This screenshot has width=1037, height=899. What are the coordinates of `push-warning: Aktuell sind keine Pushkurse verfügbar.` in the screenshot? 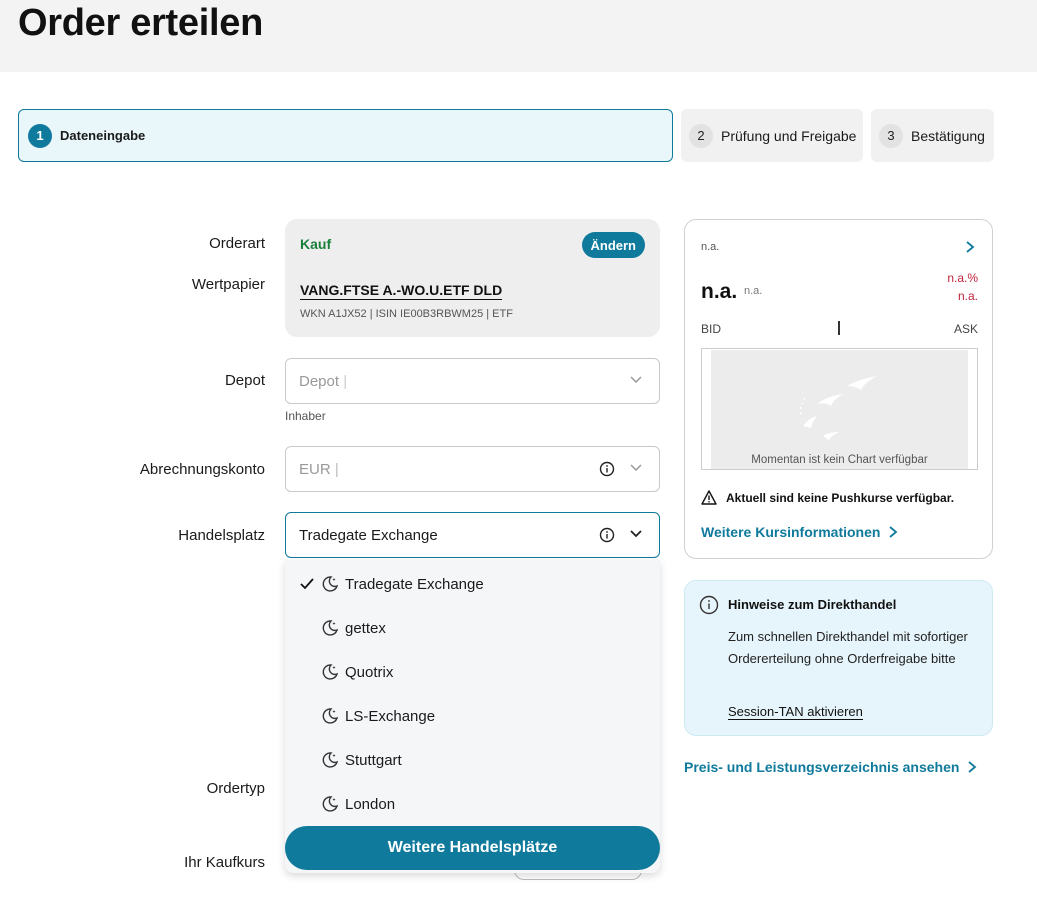 It's located at (827, 497).